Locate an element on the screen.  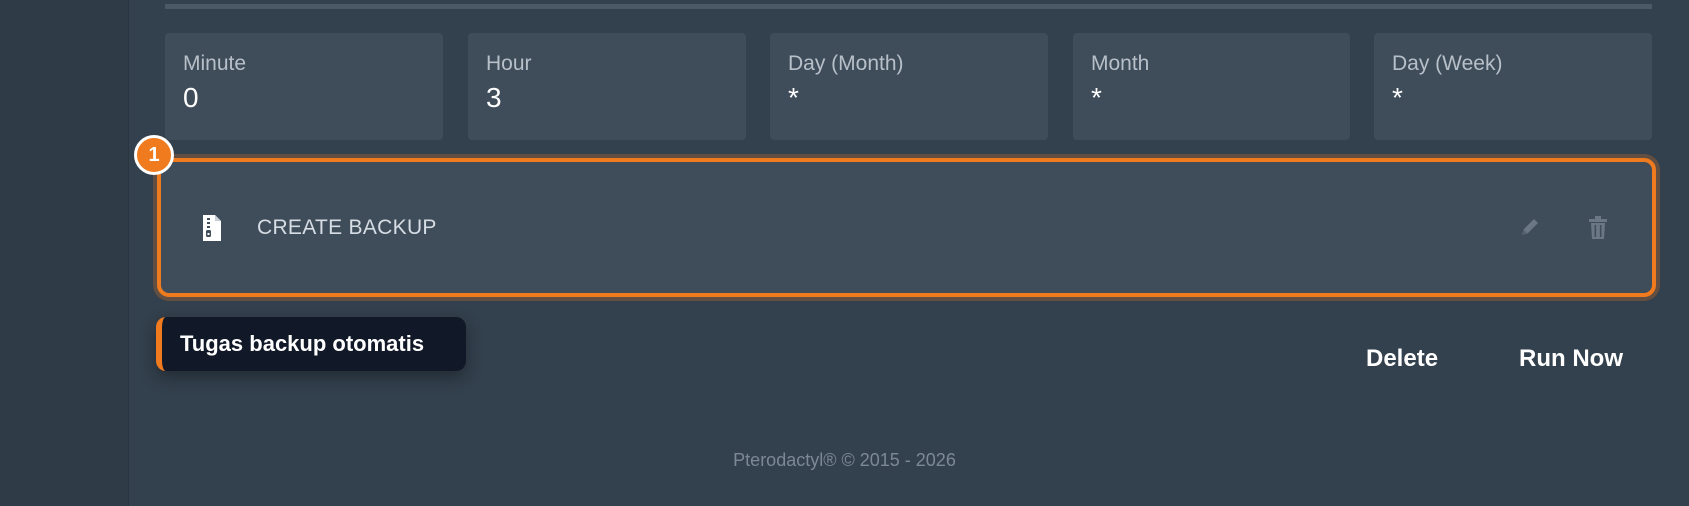
run-now-button: Run Now is located at coordinates (1571, 359).